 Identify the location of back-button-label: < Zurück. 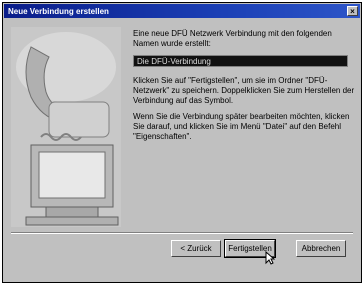
(196, 248).